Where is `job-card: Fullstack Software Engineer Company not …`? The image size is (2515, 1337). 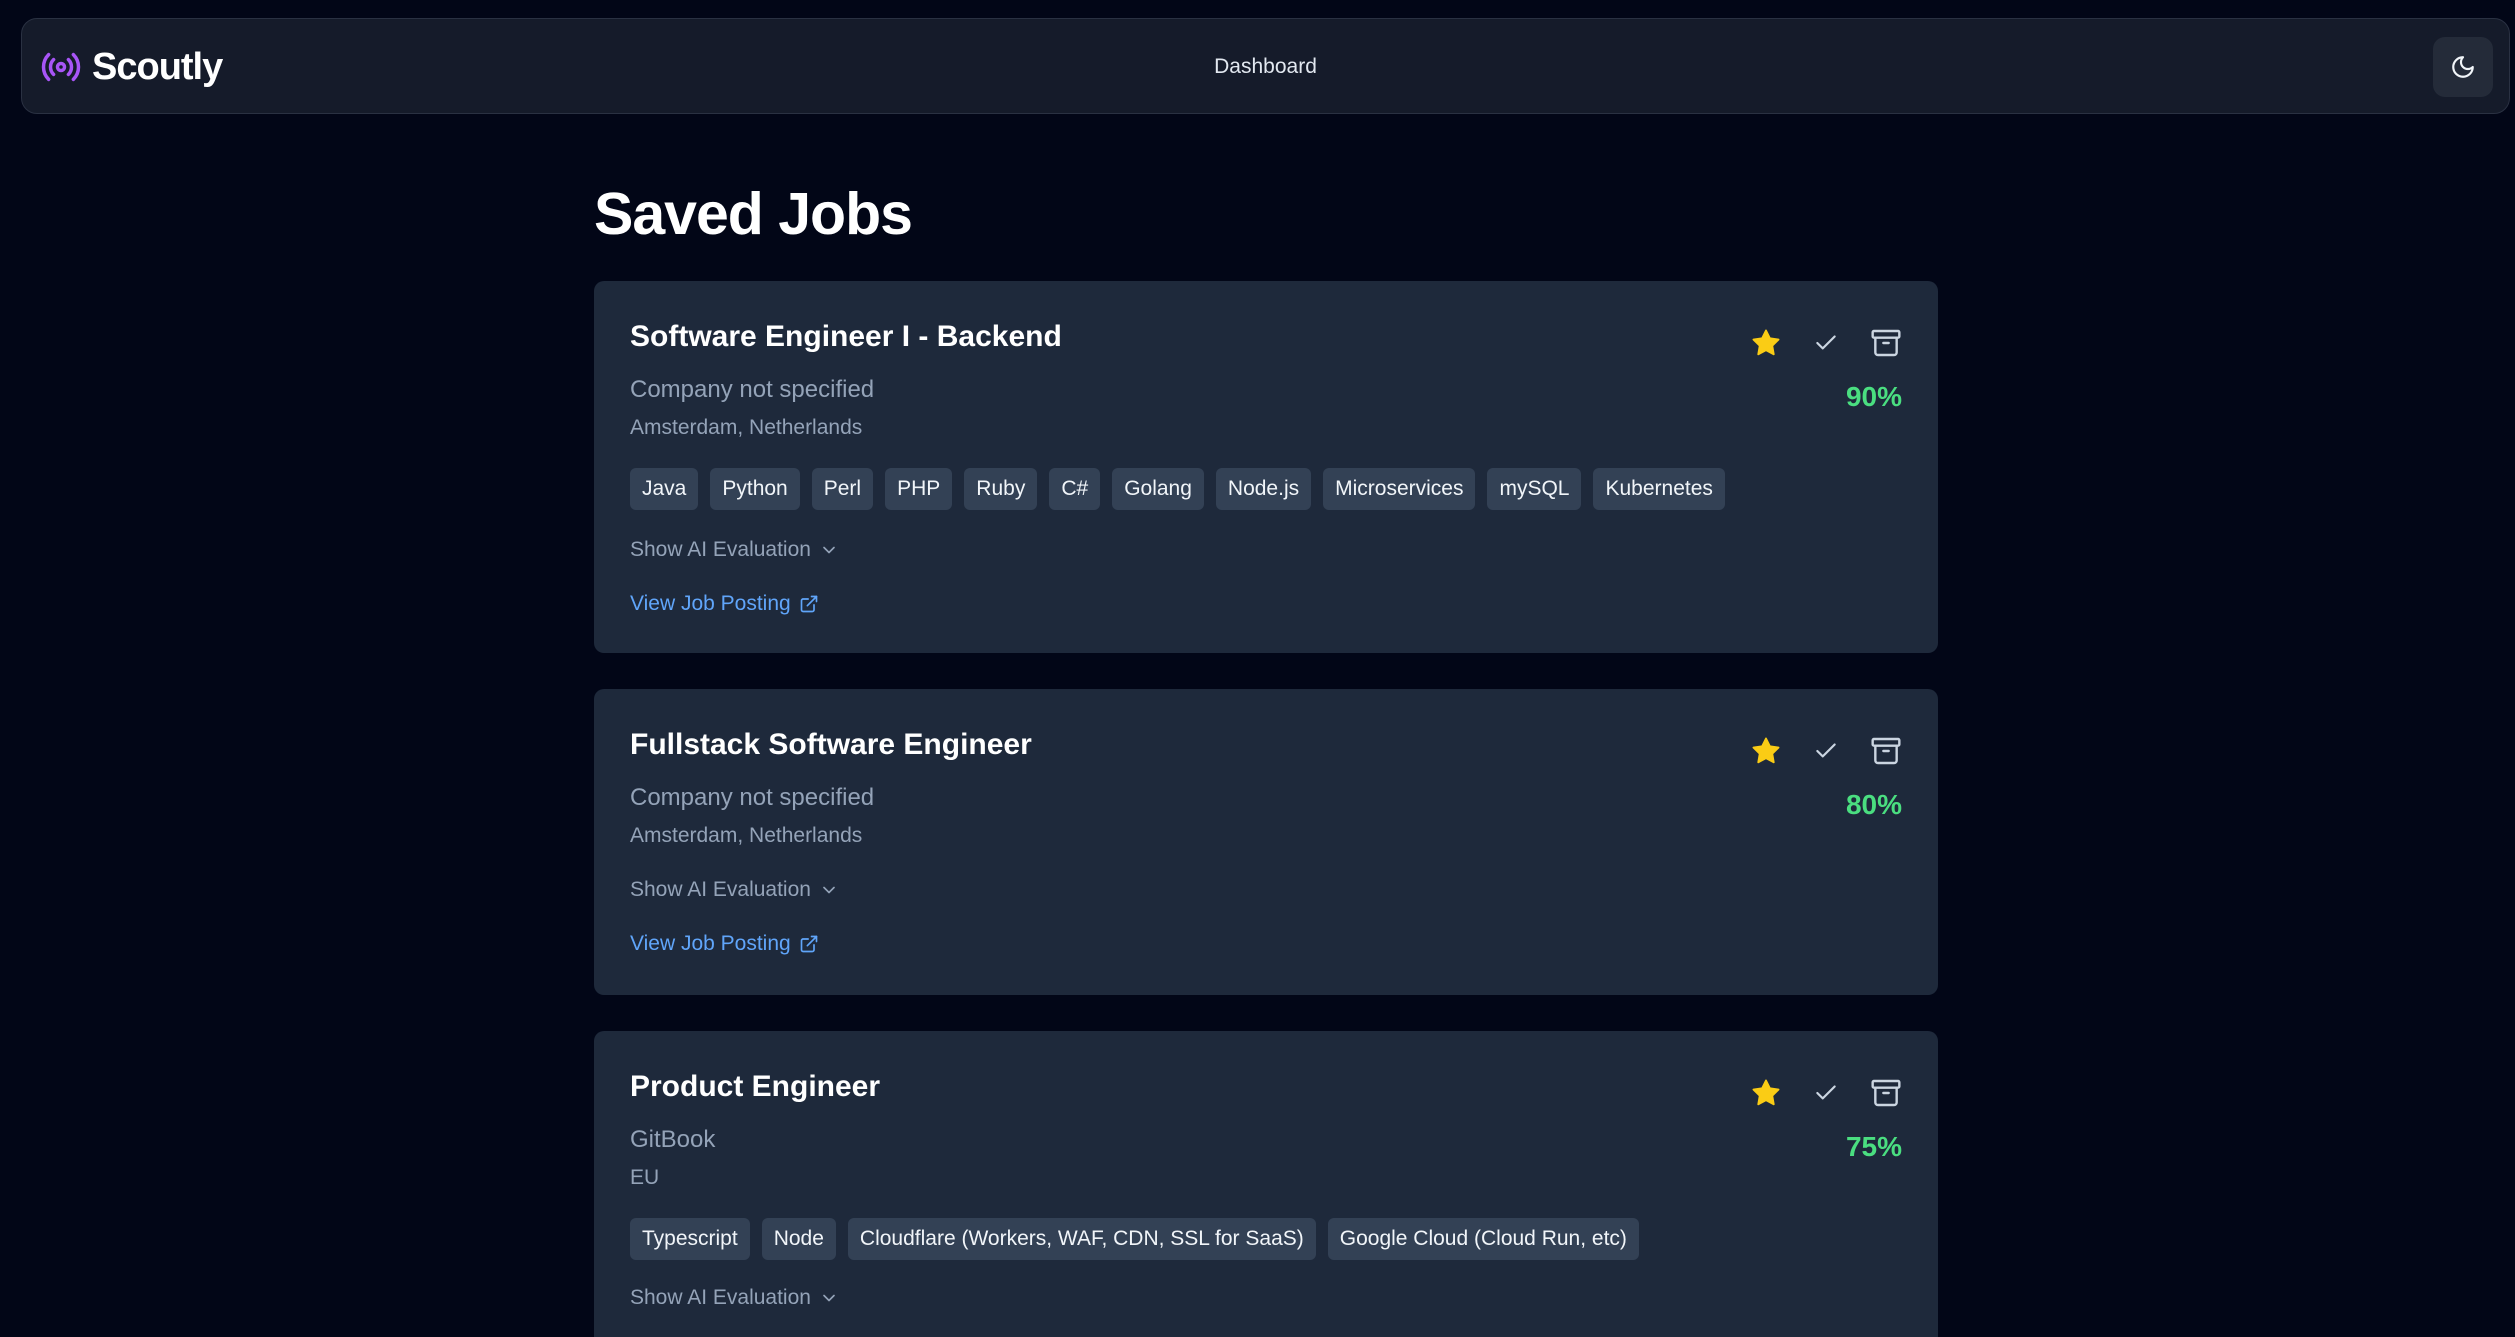
job-card: Fullstack Software Engineer Company not … is located at coordinates (1266, 842).